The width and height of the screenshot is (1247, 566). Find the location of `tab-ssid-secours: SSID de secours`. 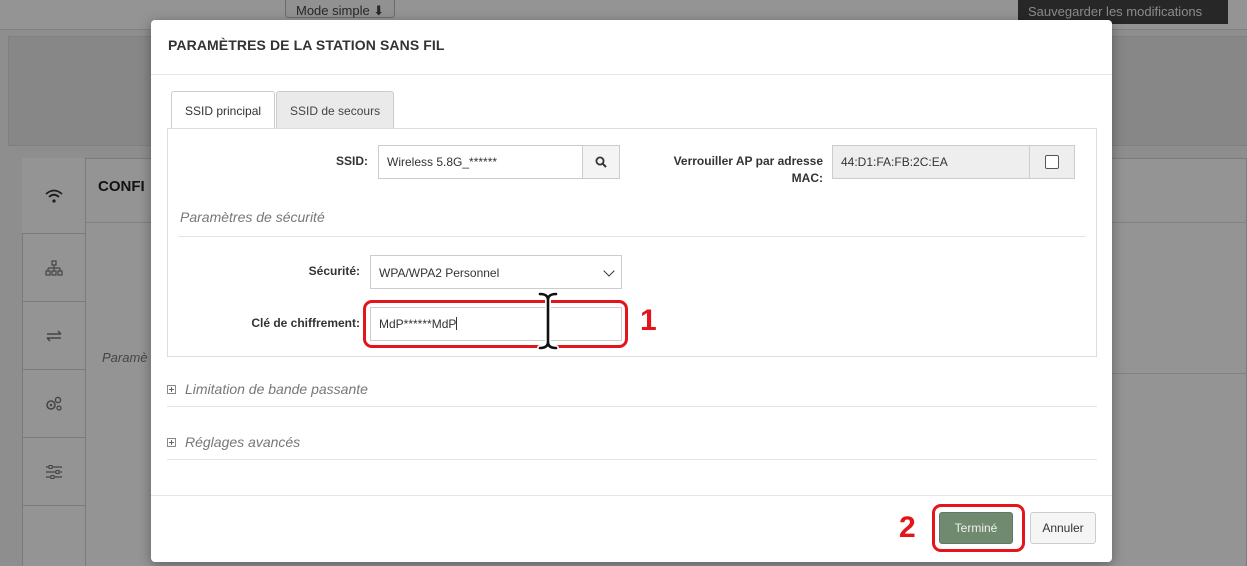

tab-ssid-secours: SSID de secours is located at coordinates (335, 110).